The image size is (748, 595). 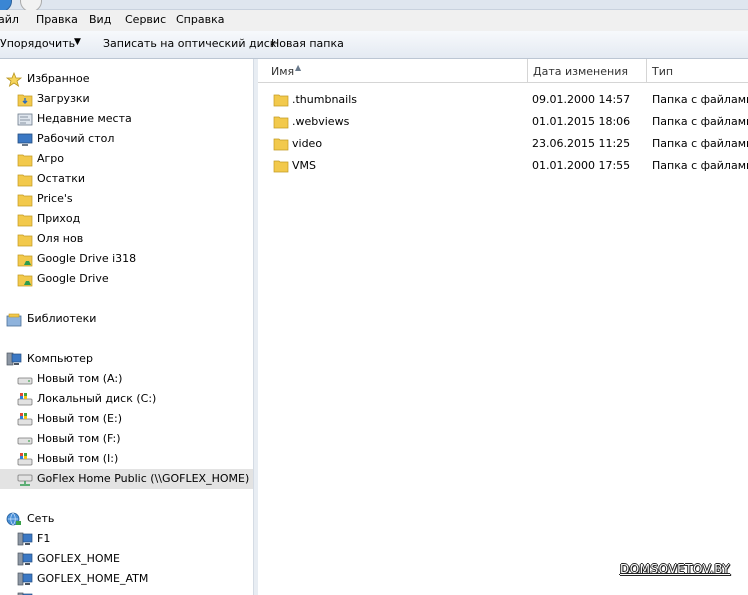 What do you see at coordinates (76, 138) in the screenshot?
I see `nav-item-label: Рабочий стол` at bounding box center [76, 138].